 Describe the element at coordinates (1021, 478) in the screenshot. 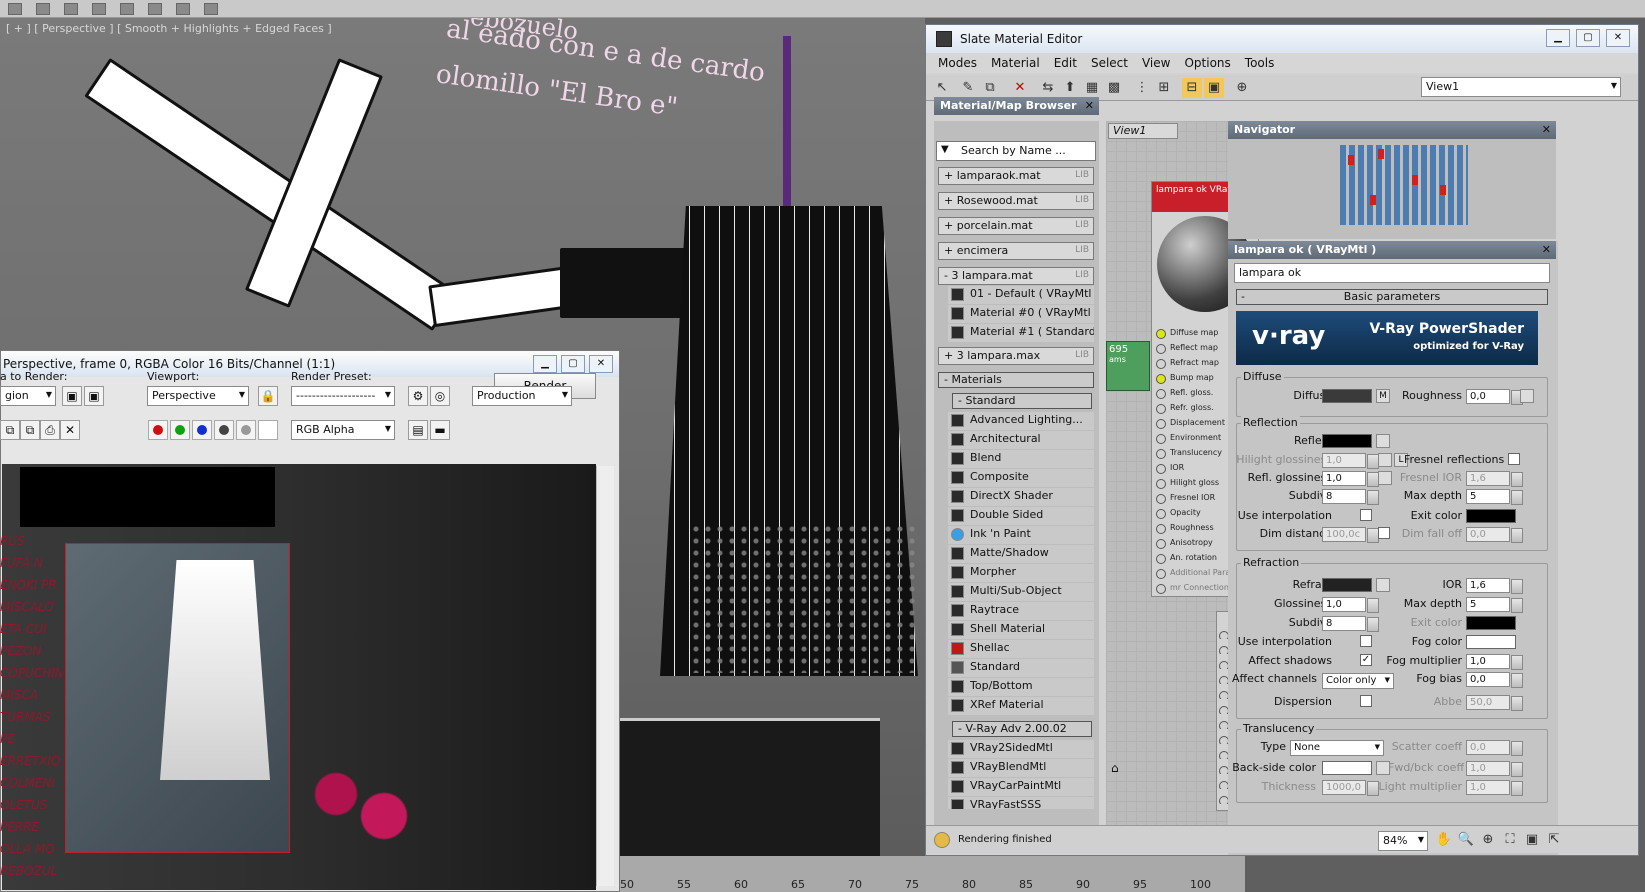

I see `standard-material-item: Composite` at that location.